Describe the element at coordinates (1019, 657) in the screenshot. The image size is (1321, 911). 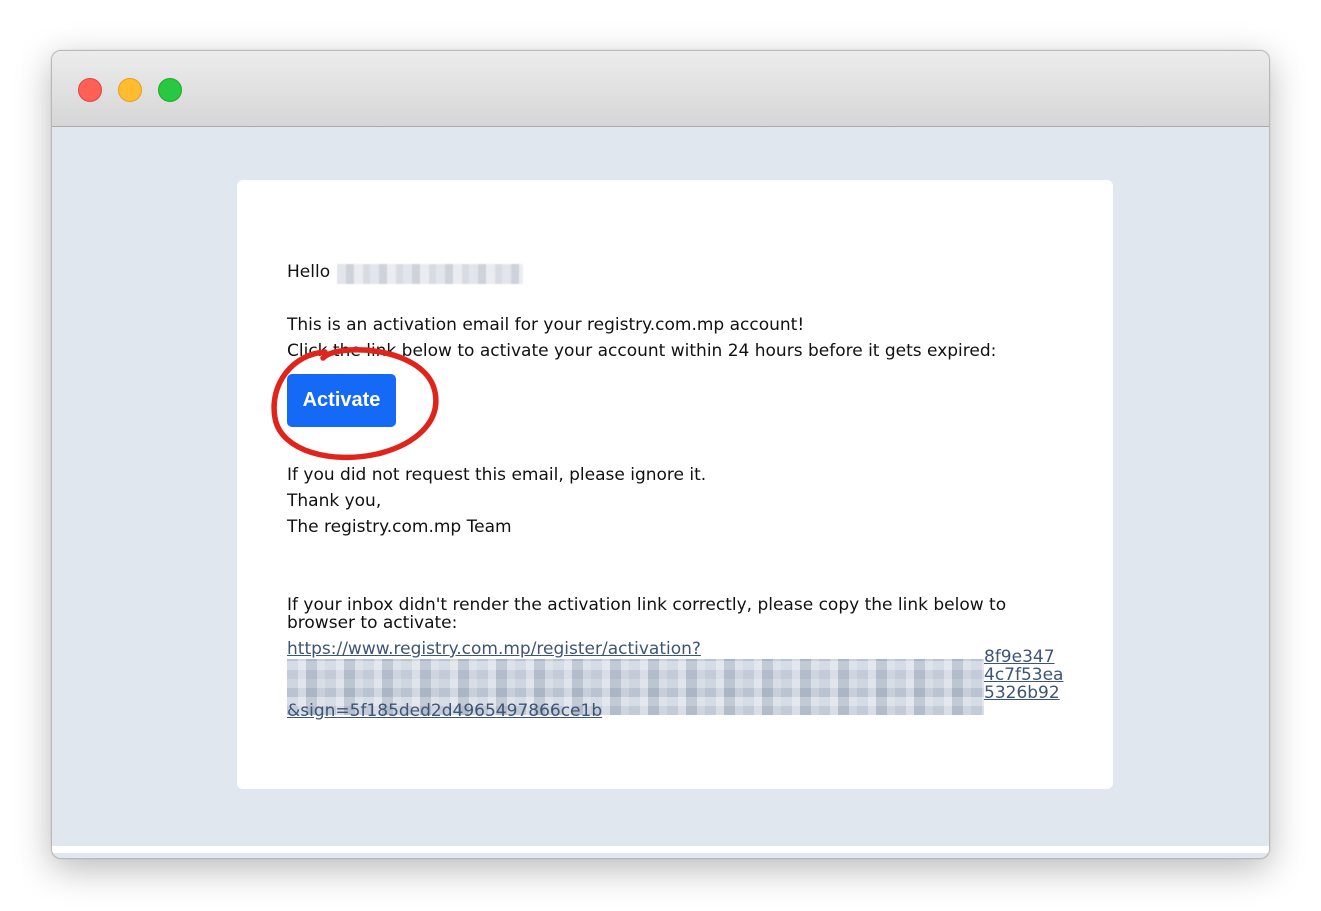
I see `activation-link-tail1: 8f9e347` at that location.